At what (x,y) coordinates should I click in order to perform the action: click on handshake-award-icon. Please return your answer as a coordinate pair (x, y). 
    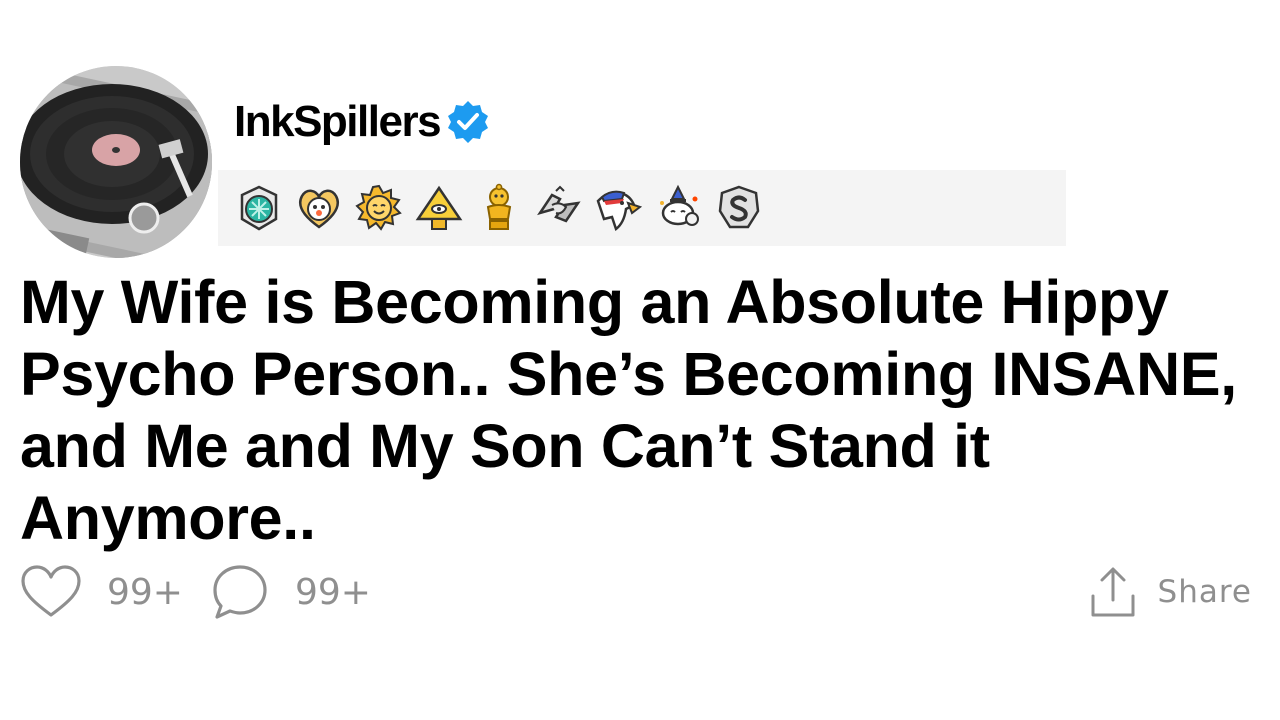
    Looking at the image, I should click on (559, 208).